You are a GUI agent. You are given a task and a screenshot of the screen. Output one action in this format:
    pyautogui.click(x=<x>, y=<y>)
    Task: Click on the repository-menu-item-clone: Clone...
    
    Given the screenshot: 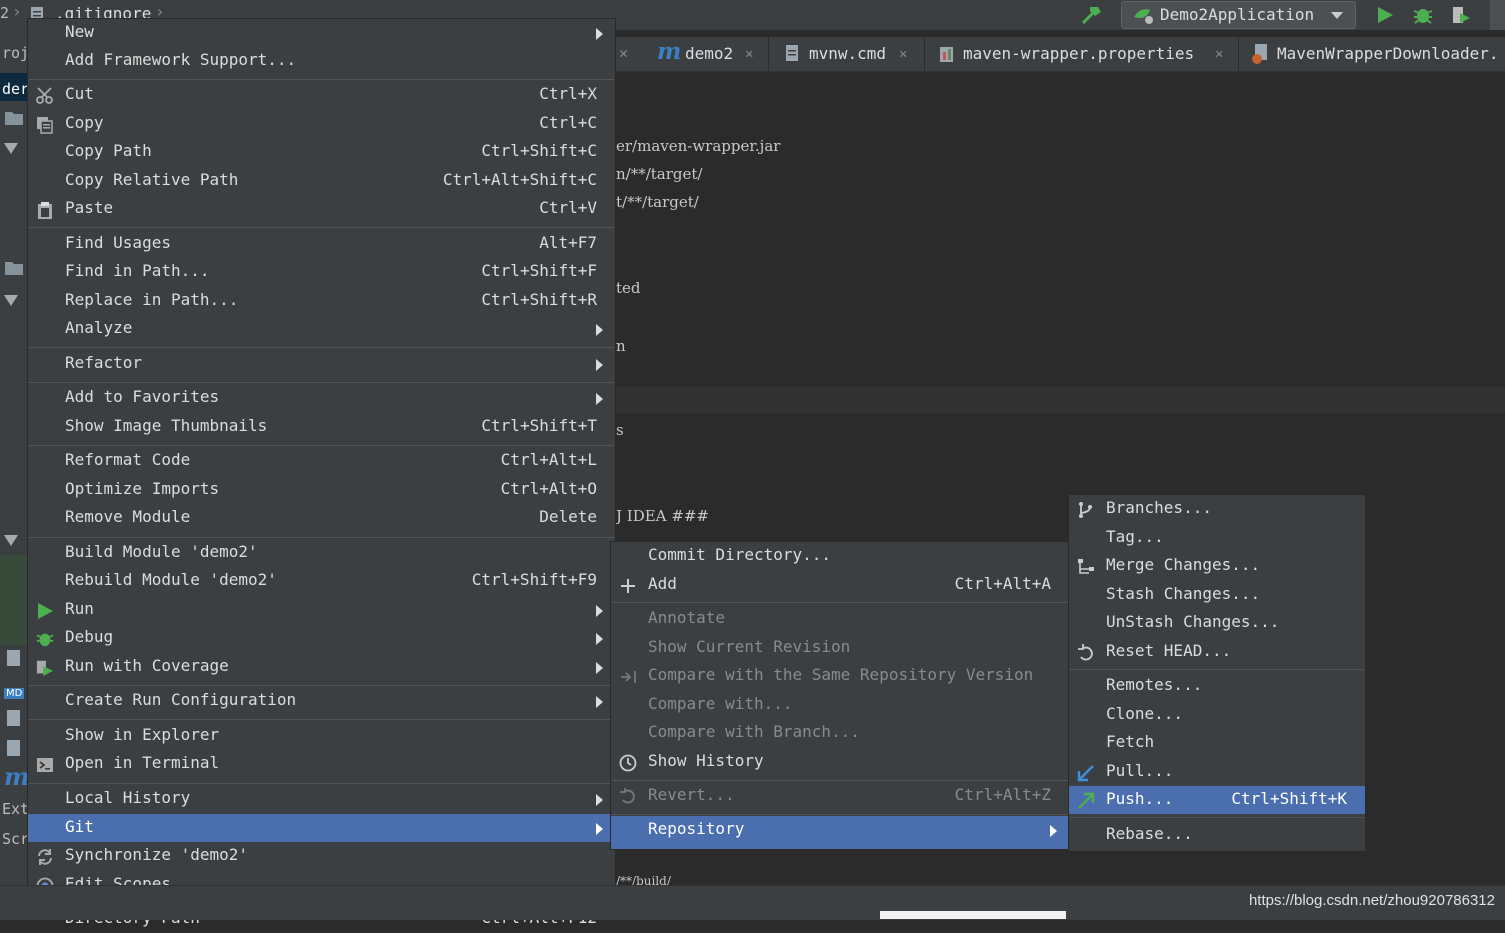 What is the action you would take?
    pyautogui.click(x=1217, y=715)
    